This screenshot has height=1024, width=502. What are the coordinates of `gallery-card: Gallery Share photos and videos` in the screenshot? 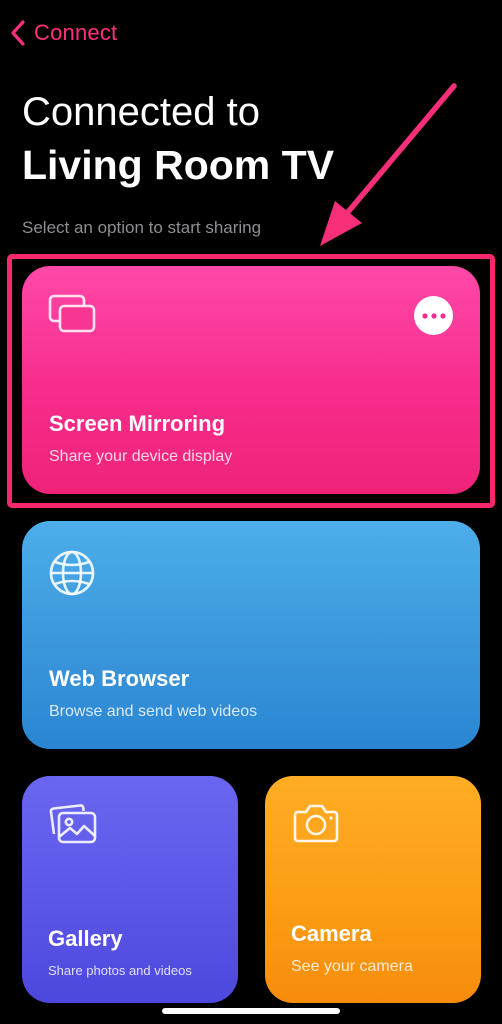 It's located at (130, 889).